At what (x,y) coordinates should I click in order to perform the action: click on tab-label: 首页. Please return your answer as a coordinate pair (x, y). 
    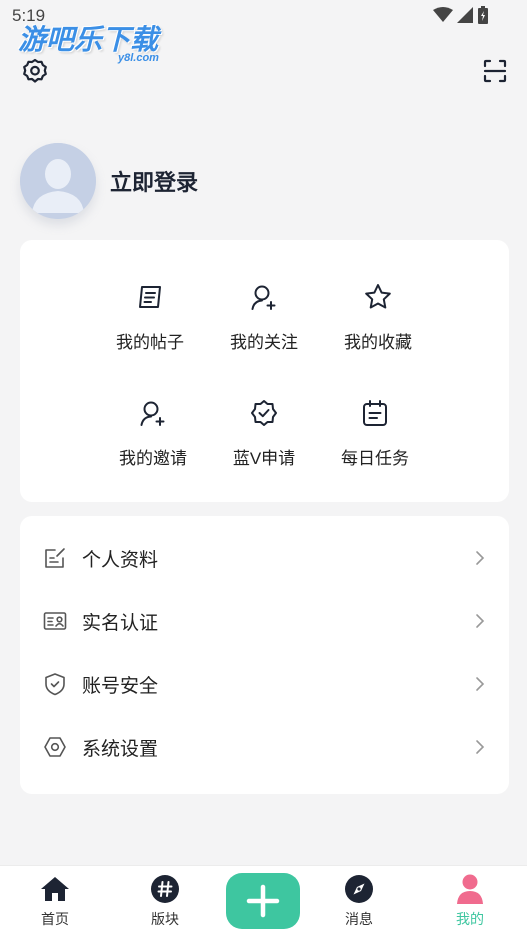
    Looking at the image, I should click on (55, 919).